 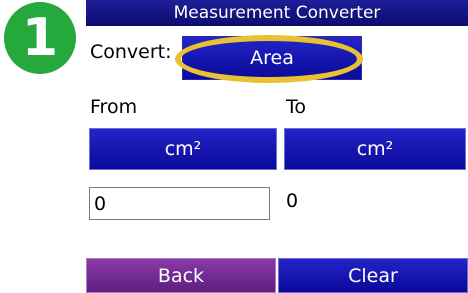 What do you see at coordinates (272, 58) in the screenshot?
I see `convert-type-button: Area` at bounding box center [272, 58].